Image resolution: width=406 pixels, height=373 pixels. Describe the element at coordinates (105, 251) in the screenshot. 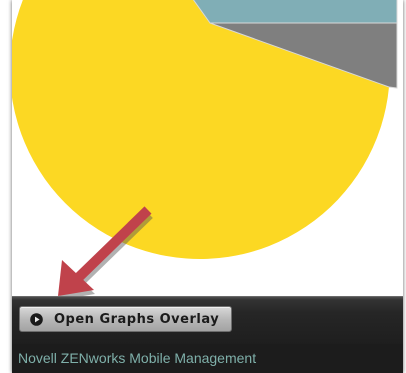

I see `red-arrow-icon` at that location.